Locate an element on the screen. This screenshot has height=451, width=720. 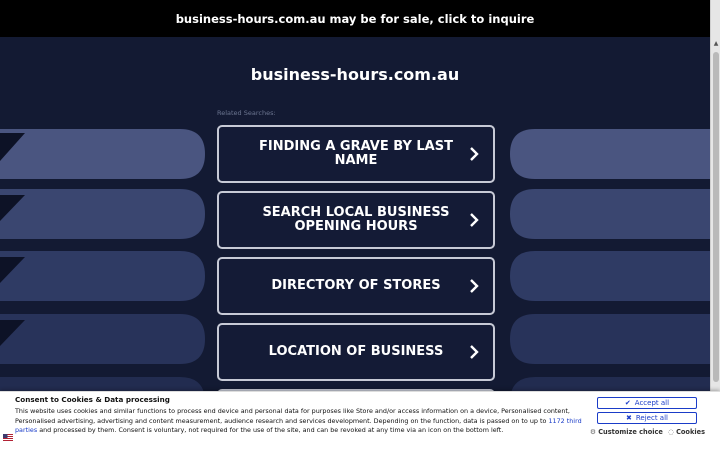
related-link-2-label: SEARCH LOCAL BUSINESS OPENING HOURS is located at coordinates (356, 220).